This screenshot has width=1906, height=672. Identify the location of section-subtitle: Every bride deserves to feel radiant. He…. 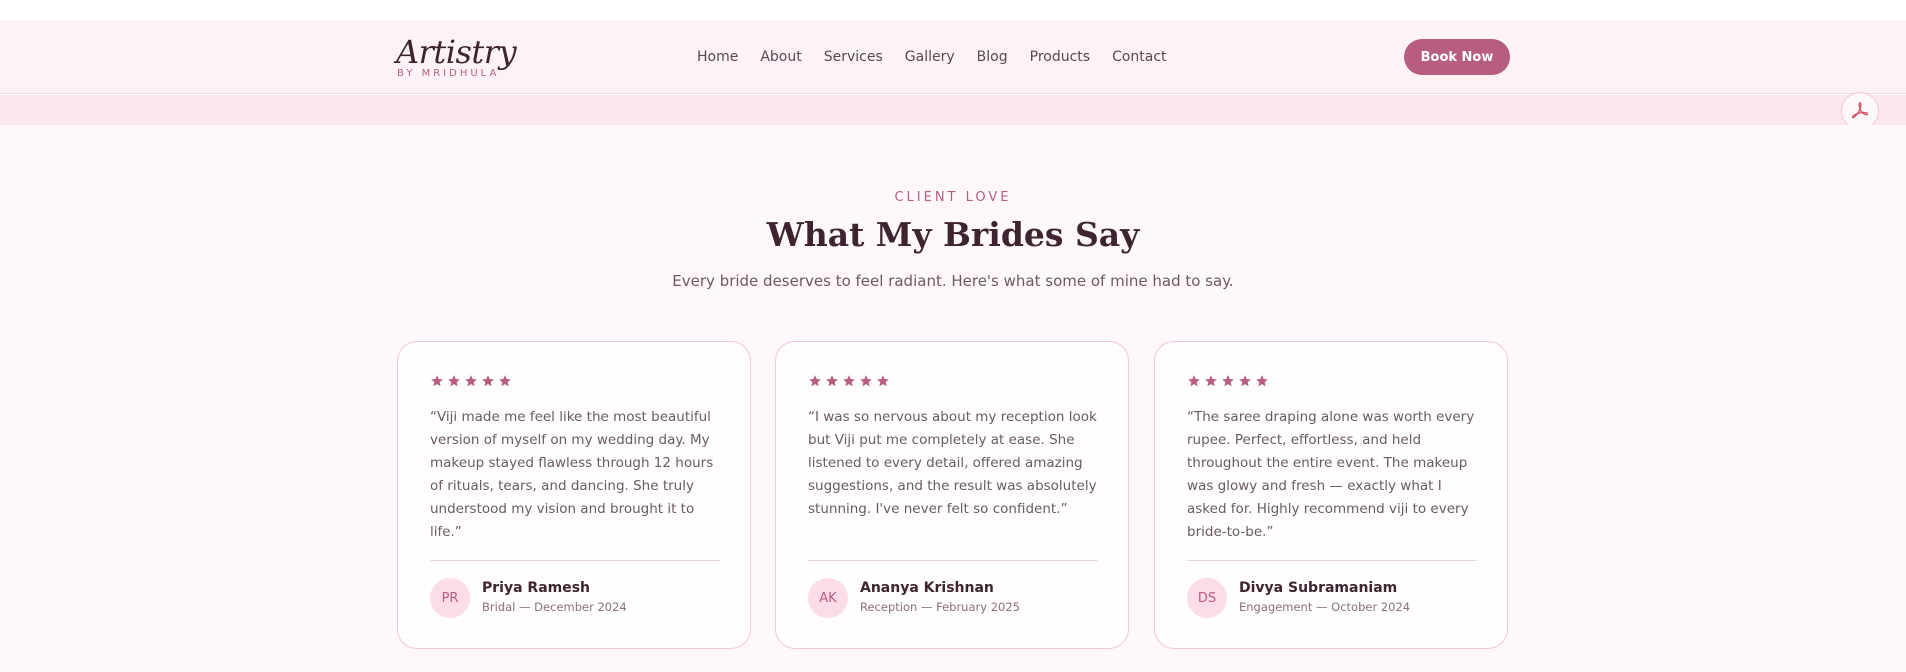
(953, 281).